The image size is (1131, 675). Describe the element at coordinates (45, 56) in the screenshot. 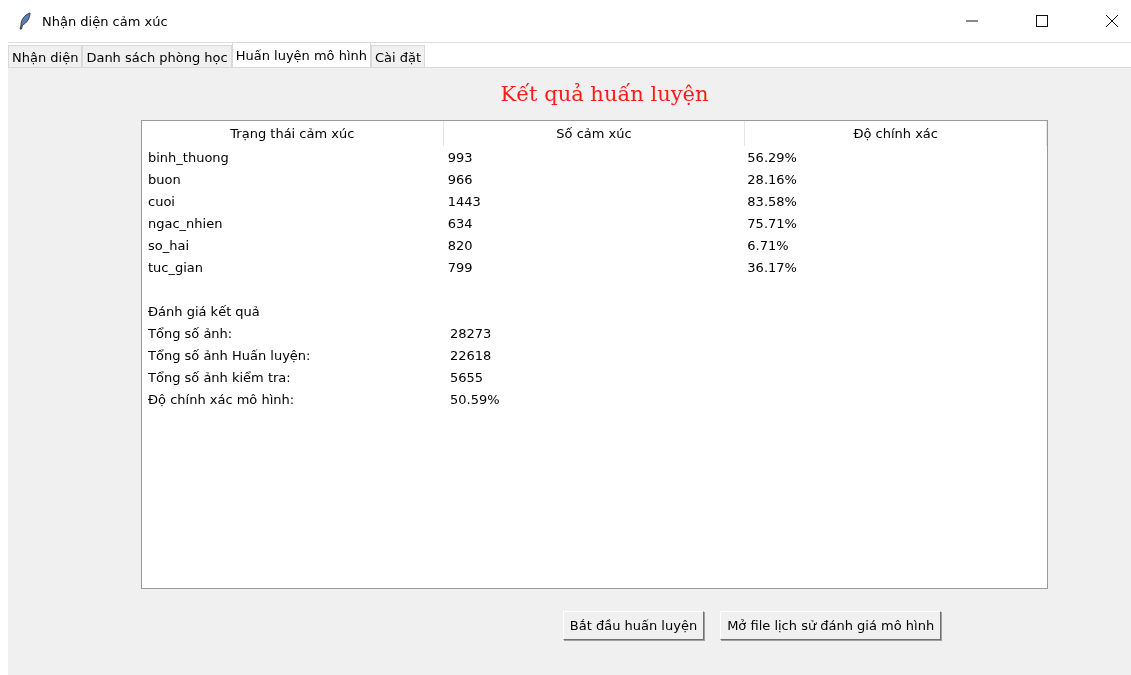

I see `tab: Nhận diện` at that location.